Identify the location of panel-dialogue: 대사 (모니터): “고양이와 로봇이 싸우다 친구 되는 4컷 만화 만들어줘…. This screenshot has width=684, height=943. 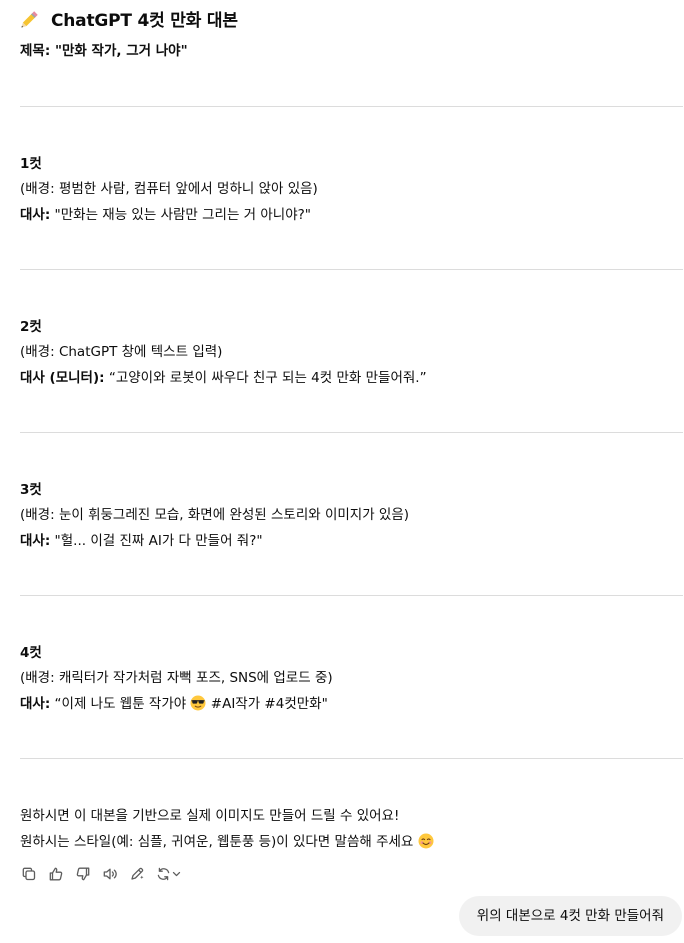
(223, 378).